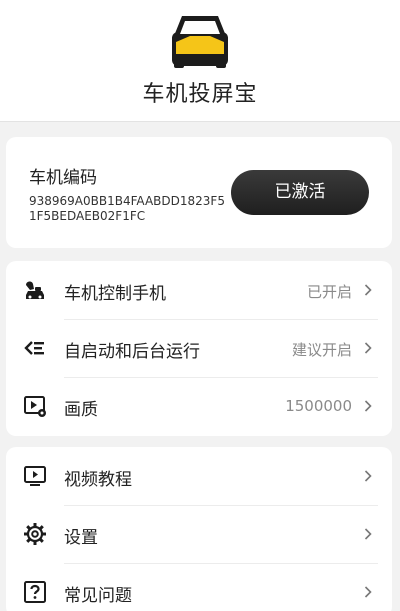 The width and height of the screenshot is (400, 611). What do you see at coordinates (199, 587) in the screenshot?
I see `faq-row: 常见问题` at bounding box center [199, 587].